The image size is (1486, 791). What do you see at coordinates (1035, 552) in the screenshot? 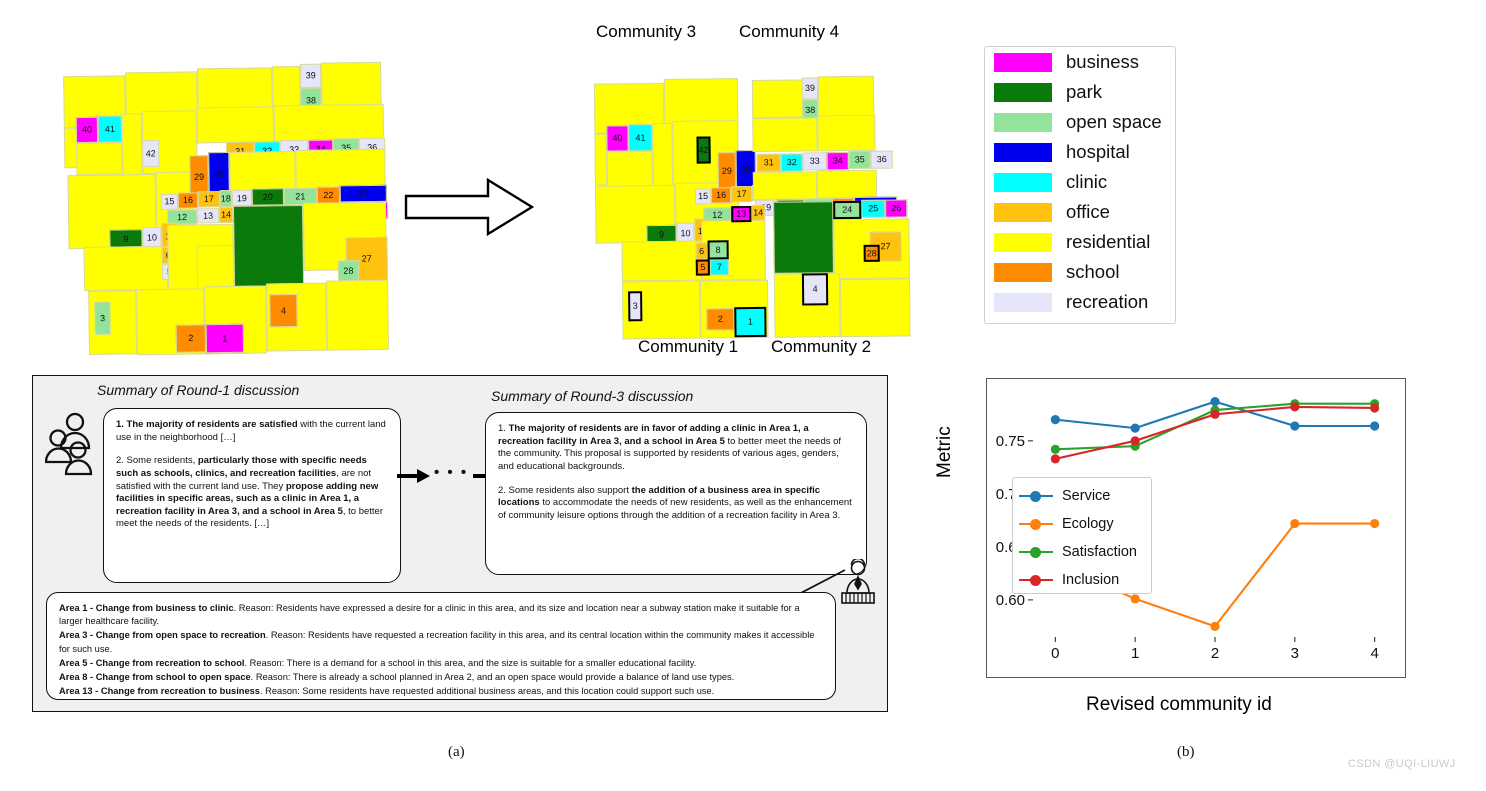
I see `chart-legend-dot` at bounding box center [1035, 552].